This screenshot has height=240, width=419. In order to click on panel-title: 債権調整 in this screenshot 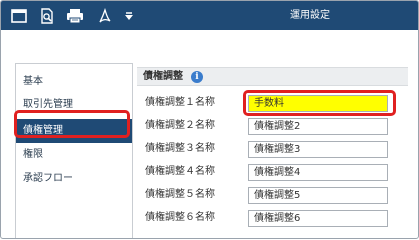, I will do `click(163, 76)`.